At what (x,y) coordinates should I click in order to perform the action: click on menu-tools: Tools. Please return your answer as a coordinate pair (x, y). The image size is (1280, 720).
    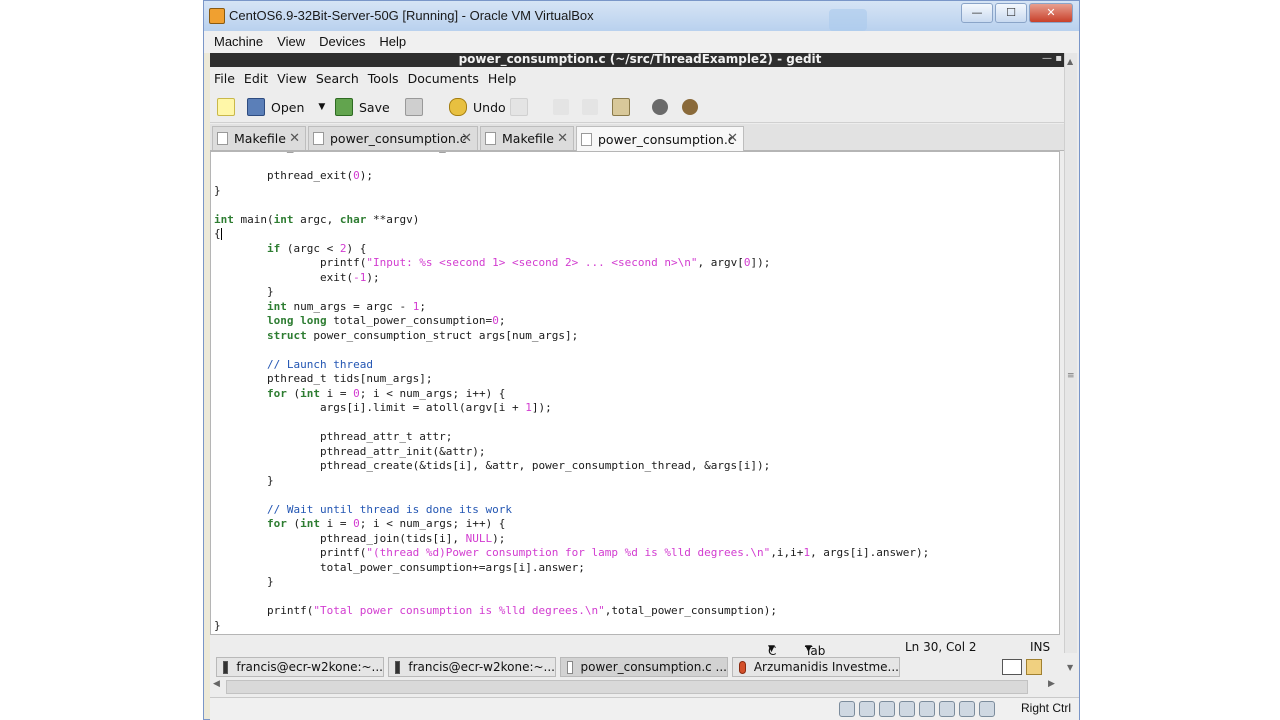
    Looking at the image, I should click on (383, 78).